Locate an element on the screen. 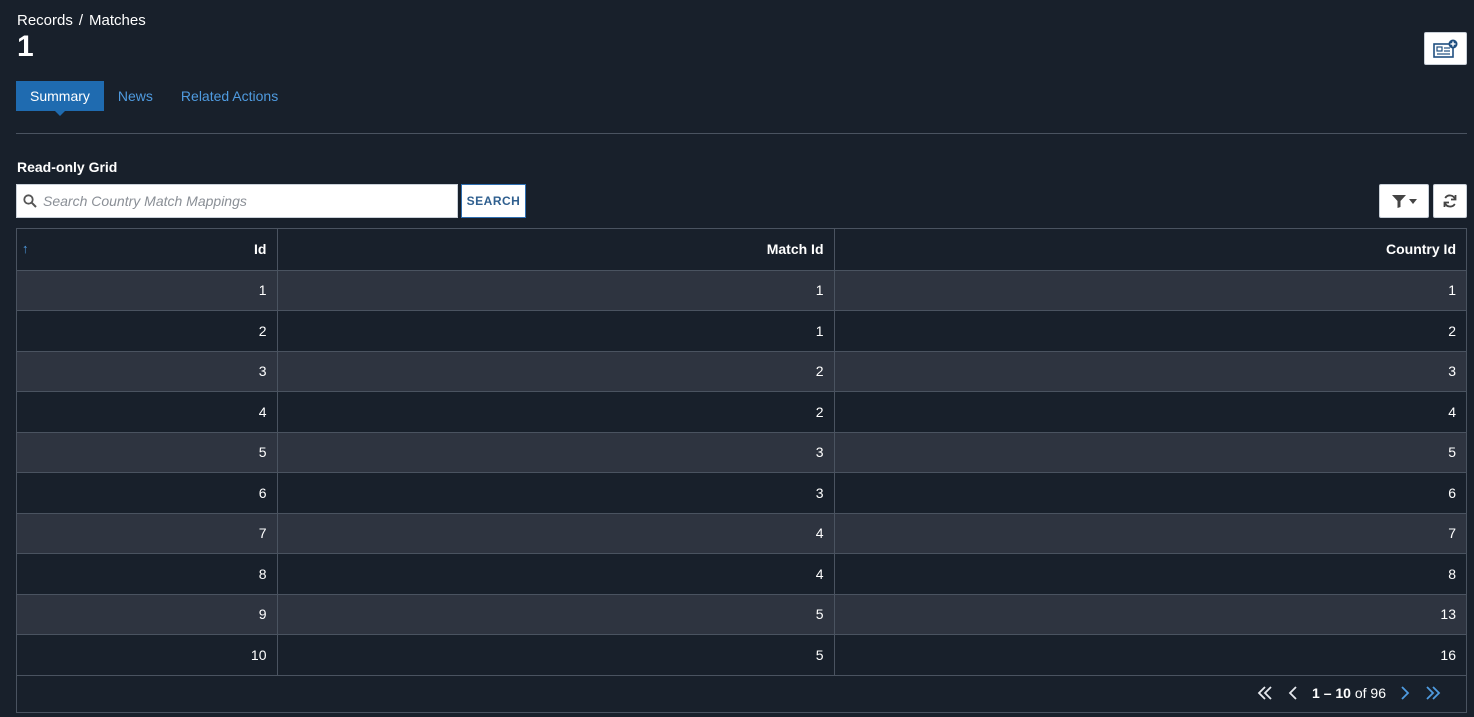  cell-country-id: 13 is located at coordinates (1150, 614).